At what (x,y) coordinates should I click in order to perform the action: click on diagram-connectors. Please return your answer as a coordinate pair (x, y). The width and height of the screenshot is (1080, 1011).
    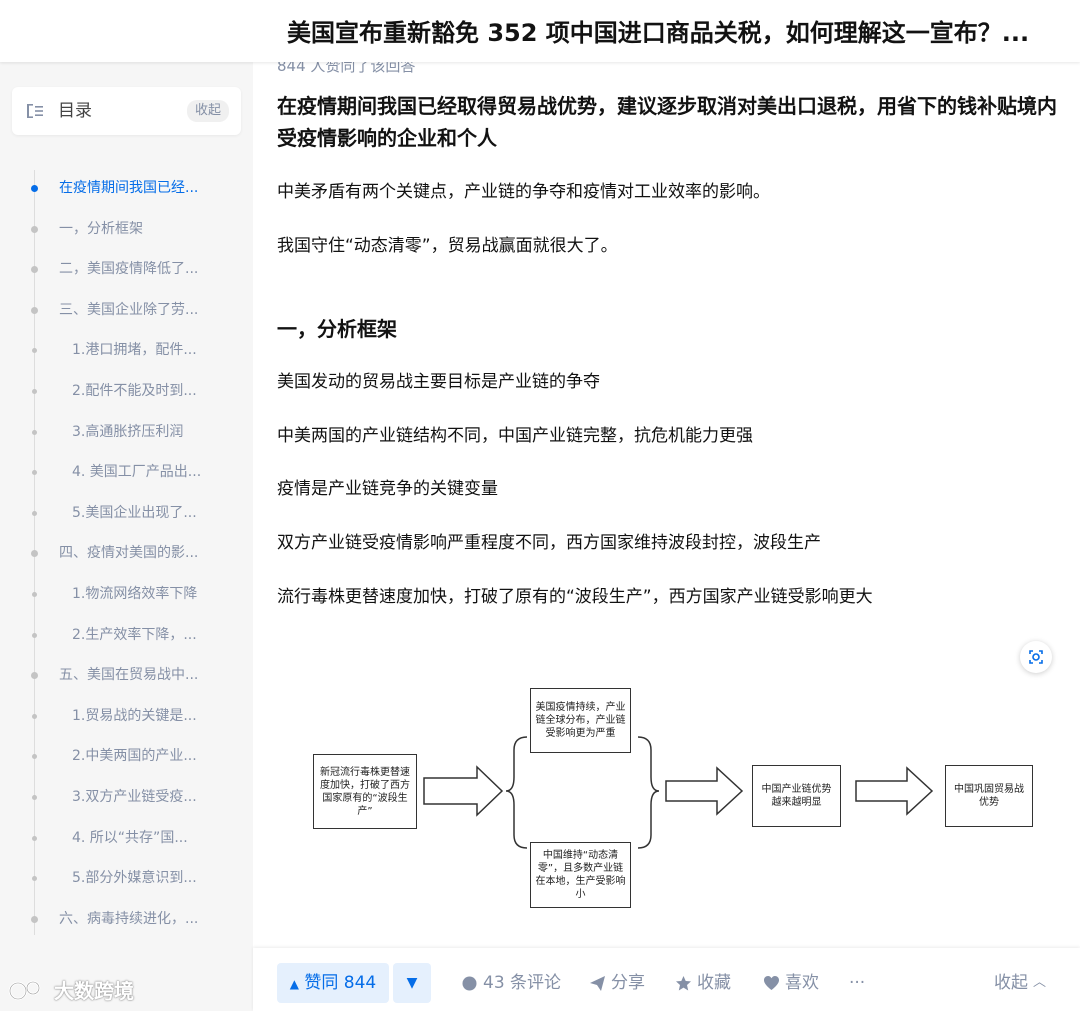
    Looking at the image, I should click on (678, 792).